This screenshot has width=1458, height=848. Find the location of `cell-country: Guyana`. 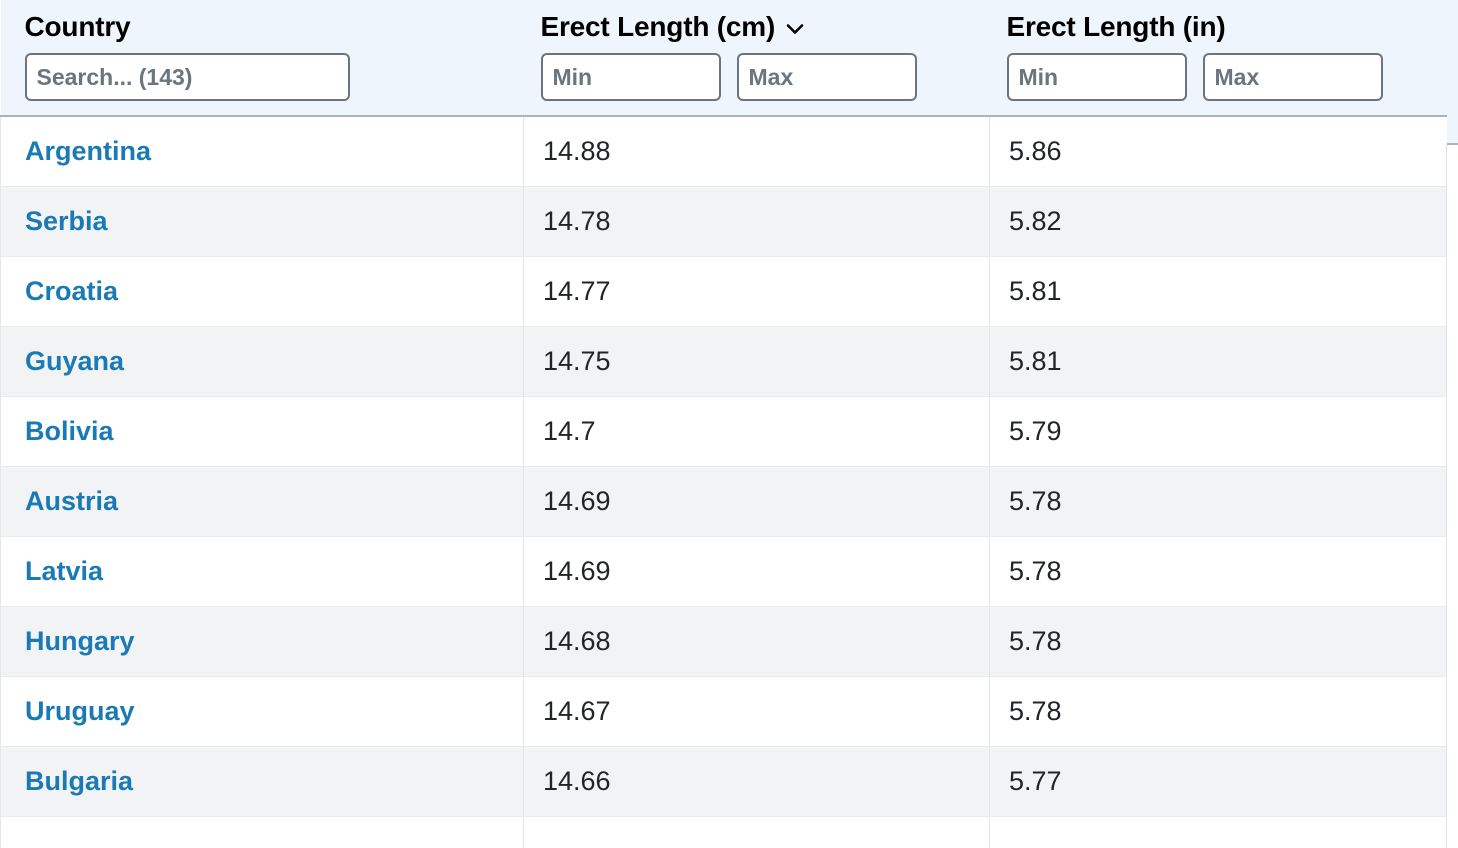

cell-country: Guyana is located at coordinates (262, 361).